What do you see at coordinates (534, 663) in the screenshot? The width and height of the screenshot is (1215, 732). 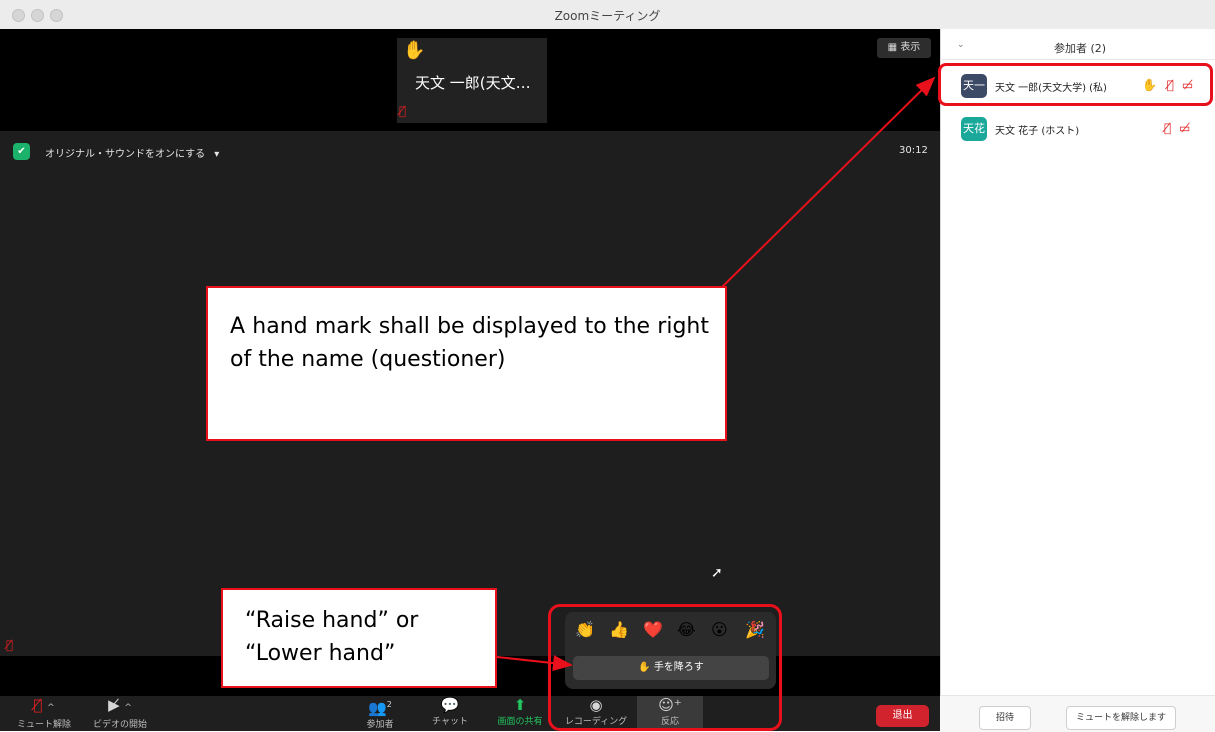 I see `arrow-to-lower-hand` at bounding box center [534, 663].